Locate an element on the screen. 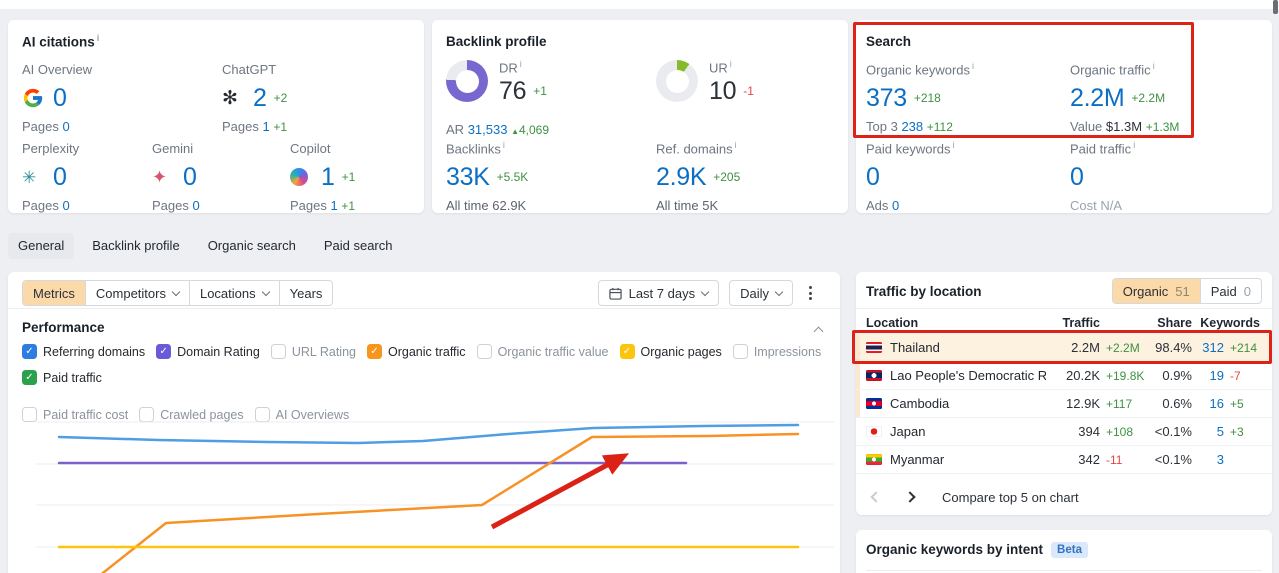 The height and width of the screenshot is (573, 1279). ai-overview-count: 0 is located at coordinates (60, 98).